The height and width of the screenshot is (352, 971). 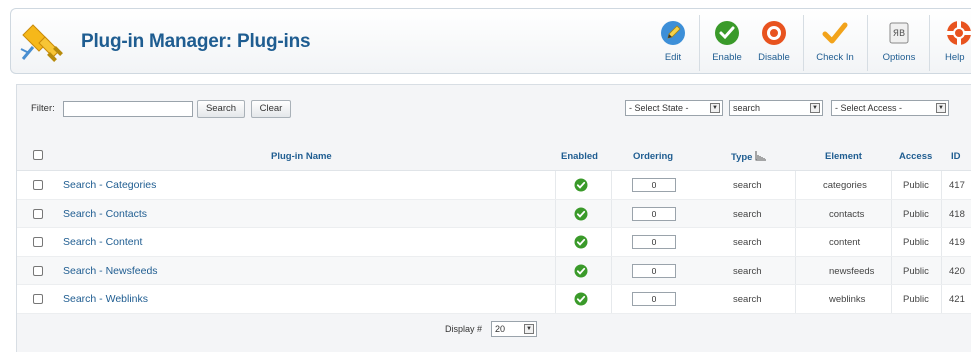 I want to click on check-in-label: Check In, so click(x=835, y=57).